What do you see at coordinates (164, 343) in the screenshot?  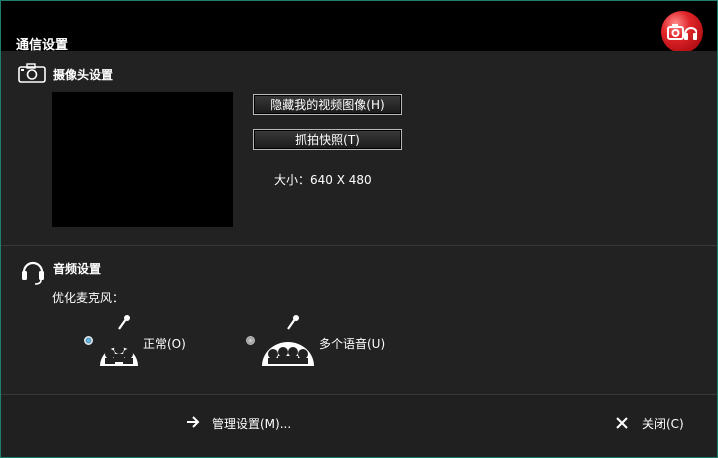 I see `normal-option-label: 正常(O)` at bounding box center [164, 343].